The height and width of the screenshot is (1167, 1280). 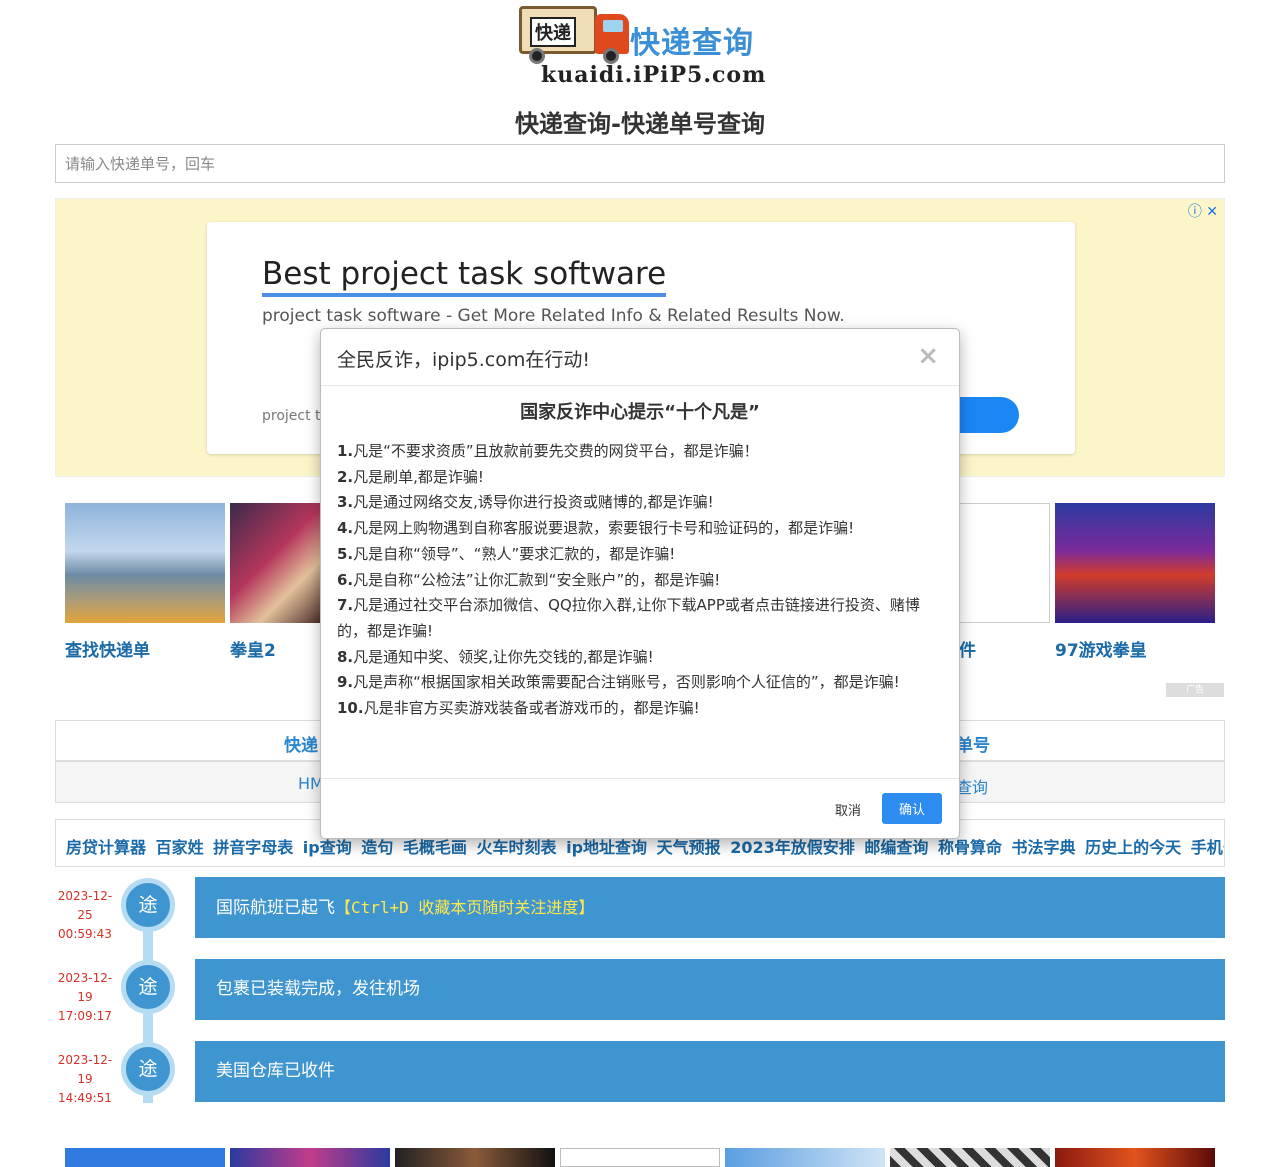 I want to click on list-item: 6.凡是自称“公检法”让你汇款到“安全账户”的，都是诈骗!, so click(x=640, y=581).